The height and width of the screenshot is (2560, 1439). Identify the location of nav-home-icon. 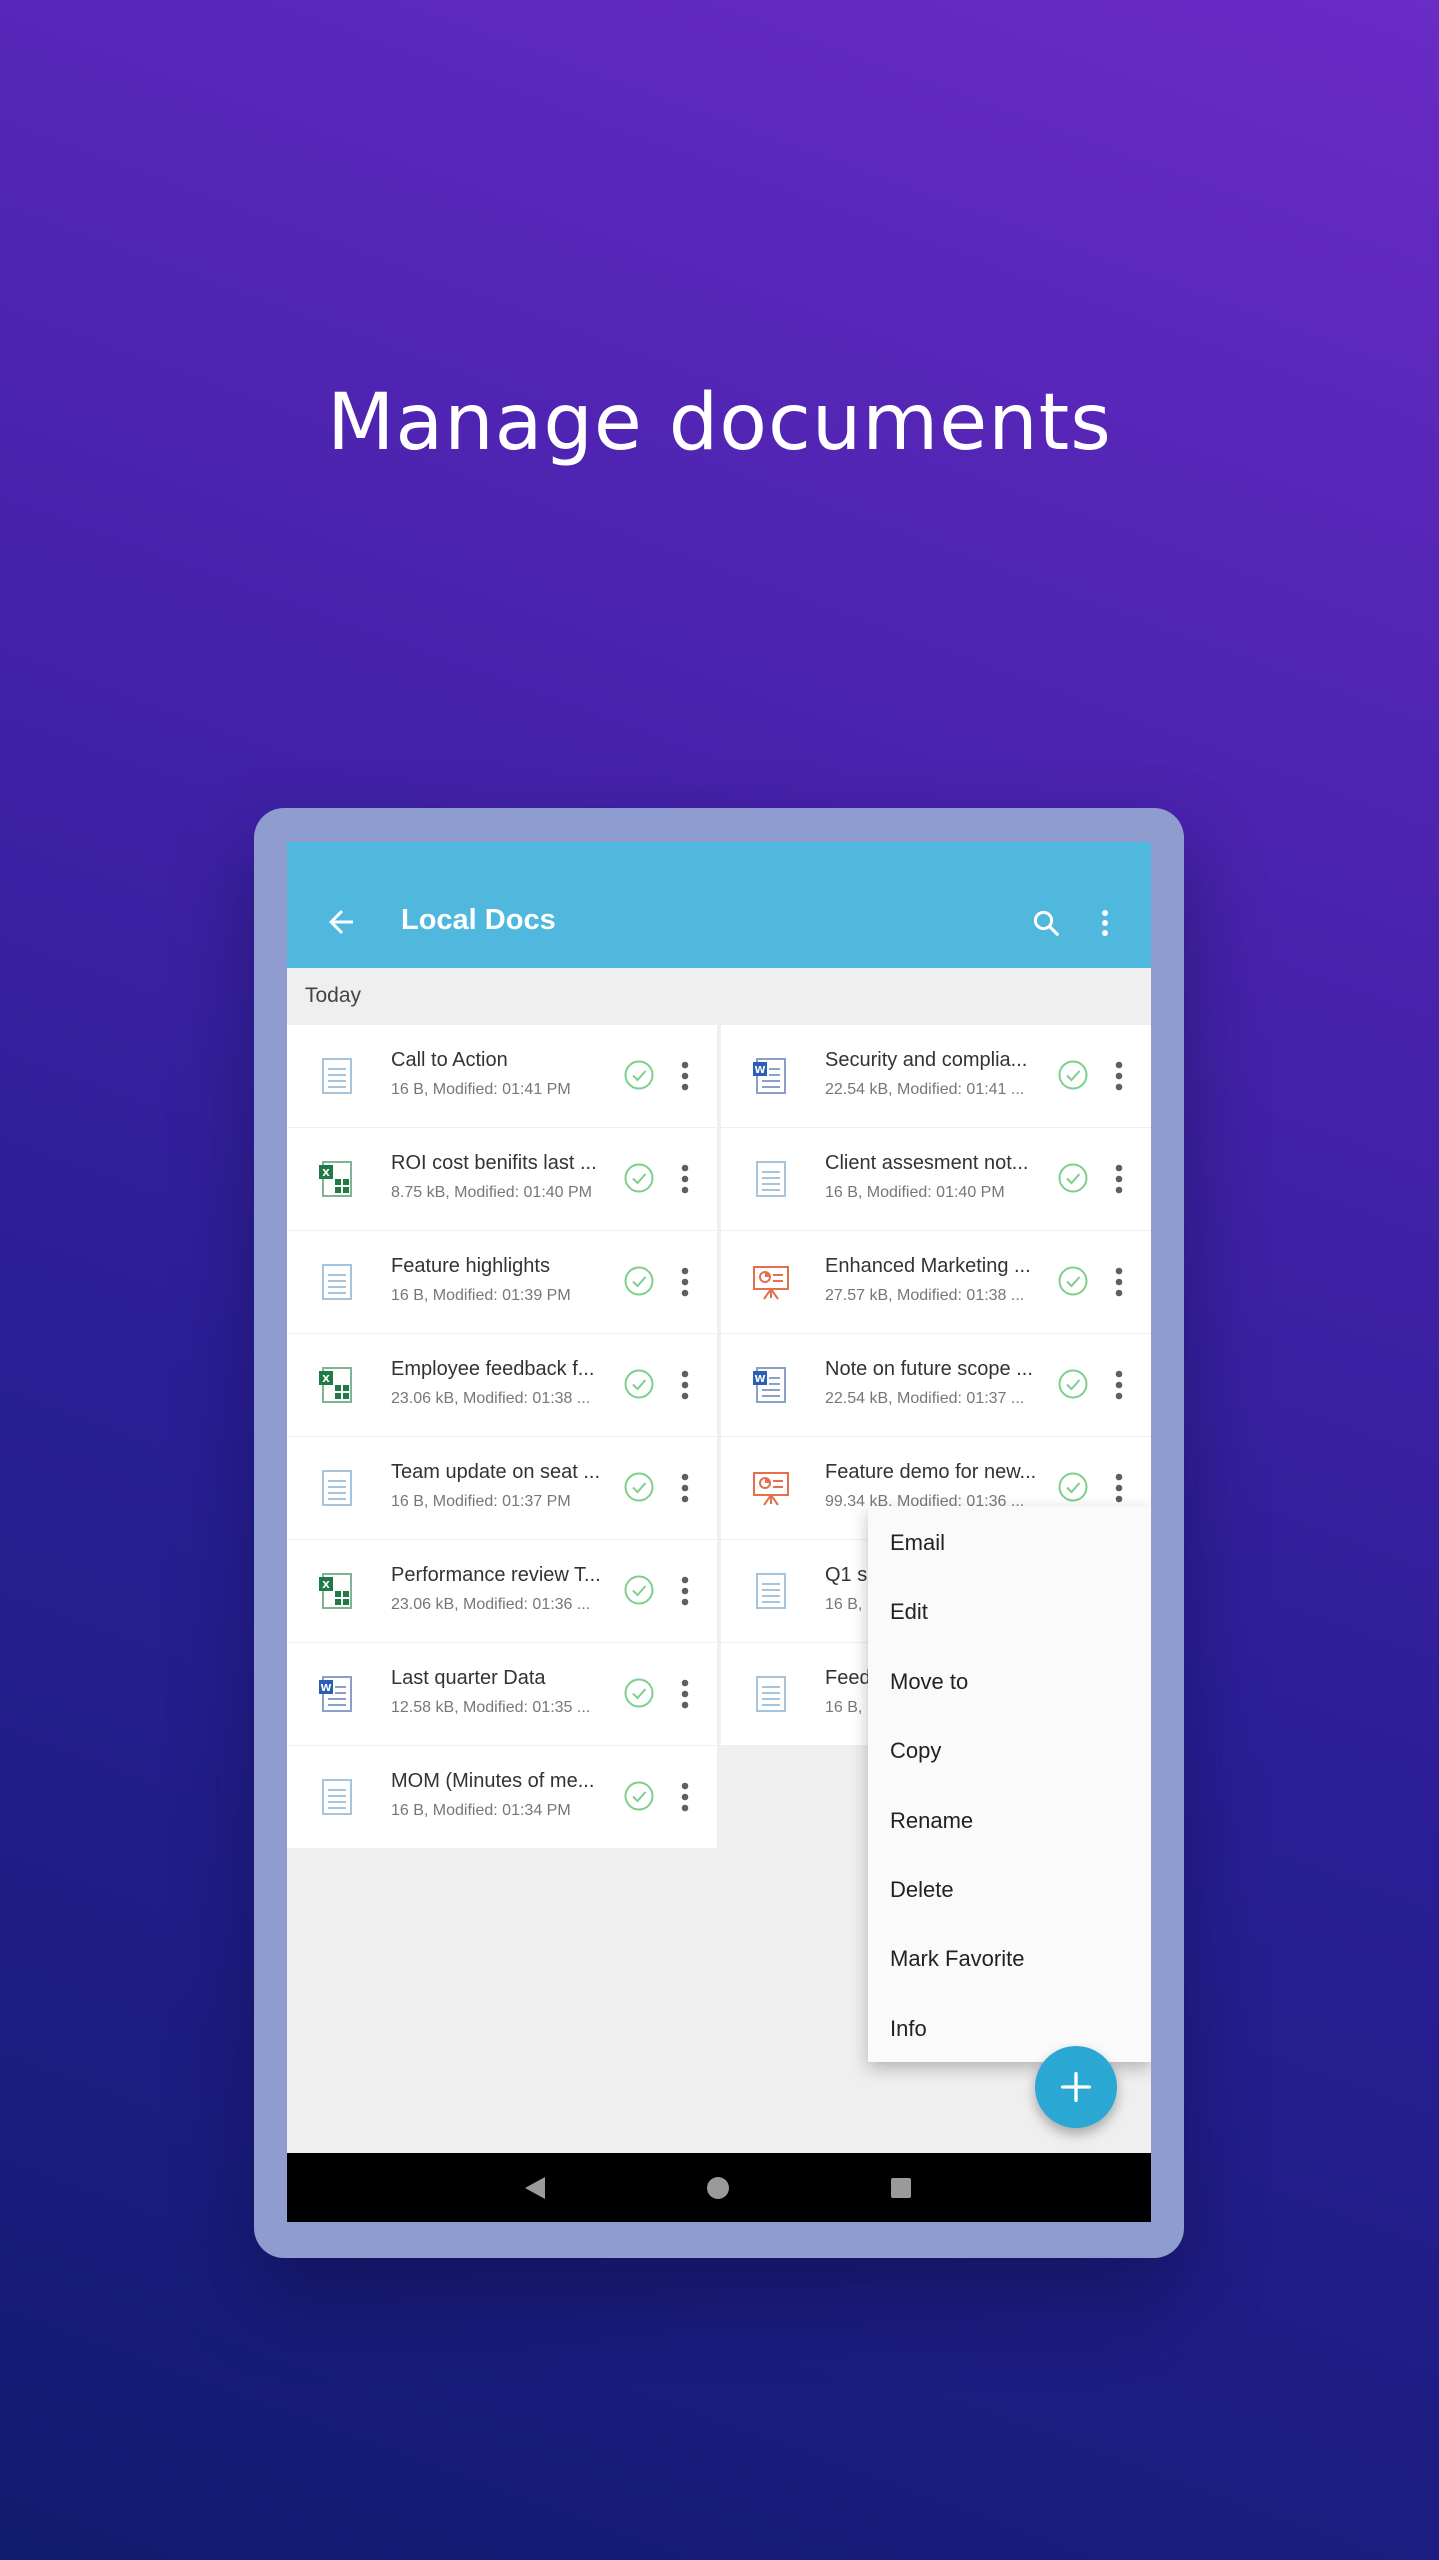
(718, 2188).